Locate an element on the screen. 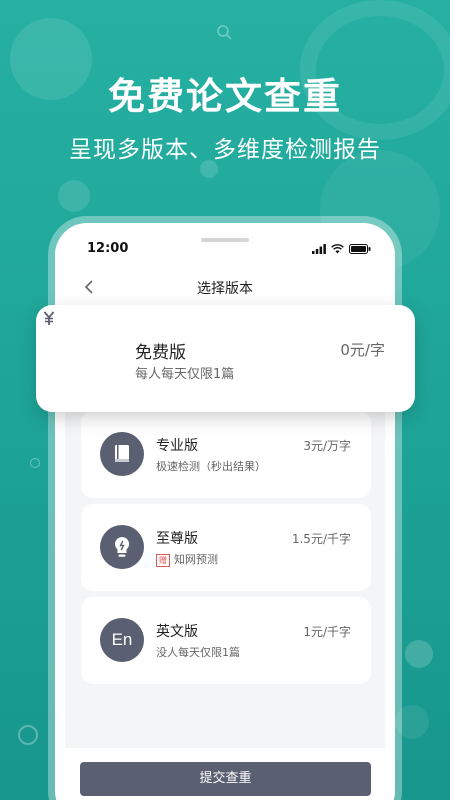 The width and height of the screenshot is (450, 800). hero-title: 免费论文查重 is located at coordinates (225, 96).